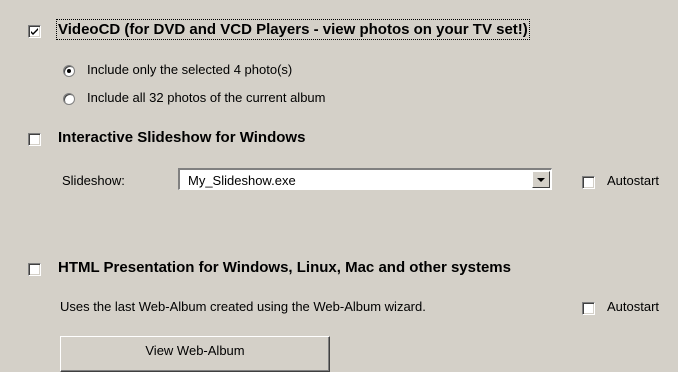 Image resolution: width=678 pixels, height=372 pixels. Describe the element at coordinates (189, 69) in the screenshot. I see `radio-selected-photos-label: Include only the selected 4 photo(s)` at that location.